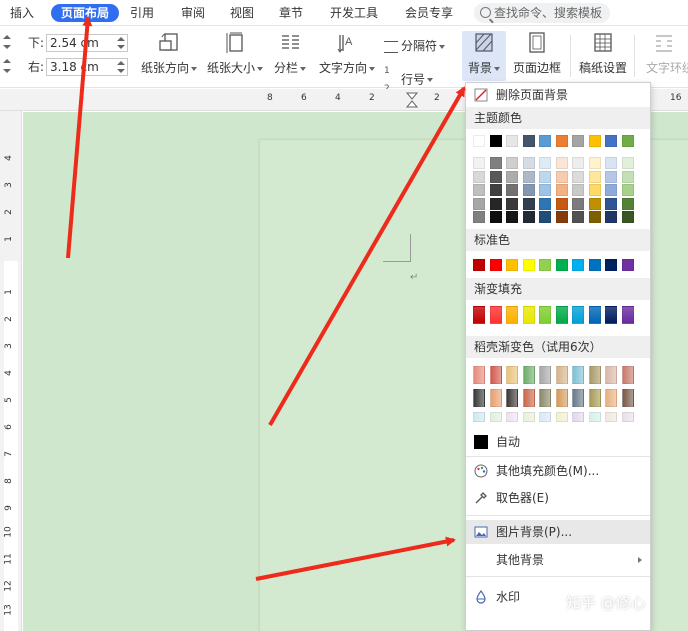  Describe the element at coordinates (558, 442) in the screenshot. I see `auto-color-item: 自动` at that location.